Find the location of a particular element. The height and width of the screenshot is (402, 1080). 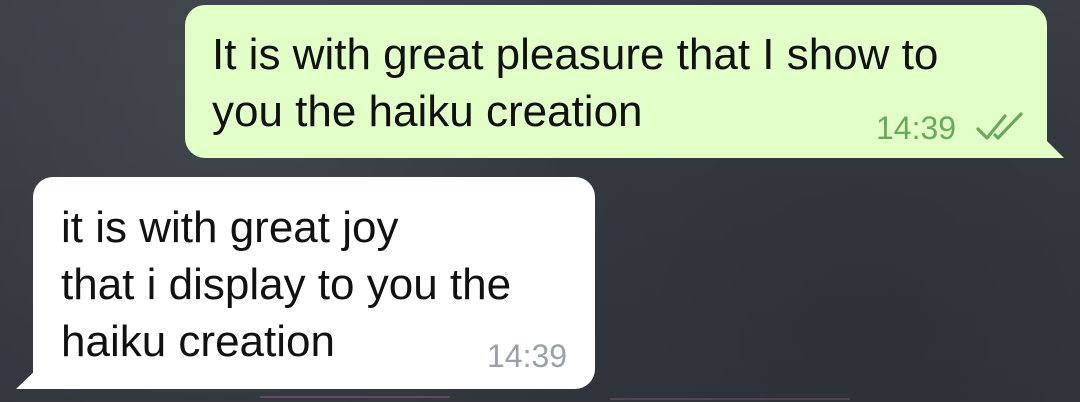

incoming-bubble-tail is located at coordinates (28, 377).